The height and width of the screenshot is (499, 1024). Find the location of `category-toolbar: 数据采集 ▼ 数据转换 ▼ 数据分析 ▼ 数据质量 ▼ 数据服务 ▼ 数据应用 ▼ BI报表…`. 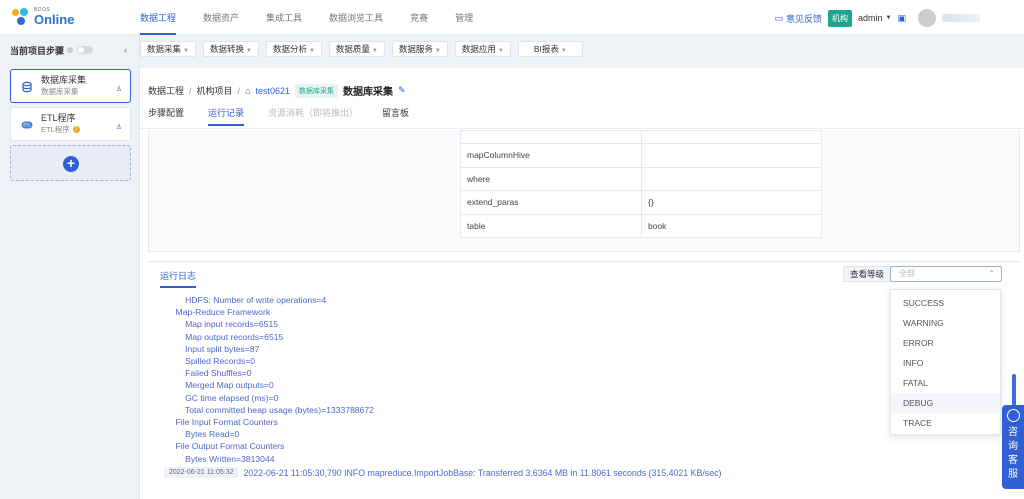

category-toolbar: 数据采集 ▼ 数据转换 ▼ 数据分析 ▼ 数据质量 ▼ 数据服务 ▼ 数据应用 ▼ BI报表… is located at coordinates (361, 49).